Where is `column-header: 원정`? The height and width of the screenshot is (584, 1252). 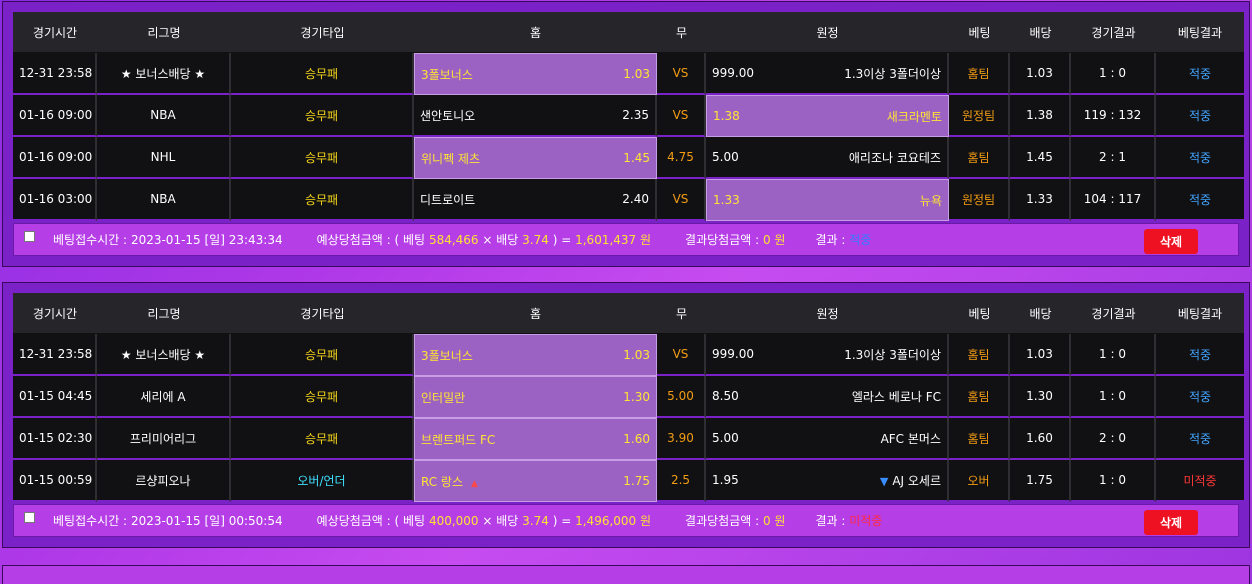
column-header: 원정 is located at coordinates (827, 313).